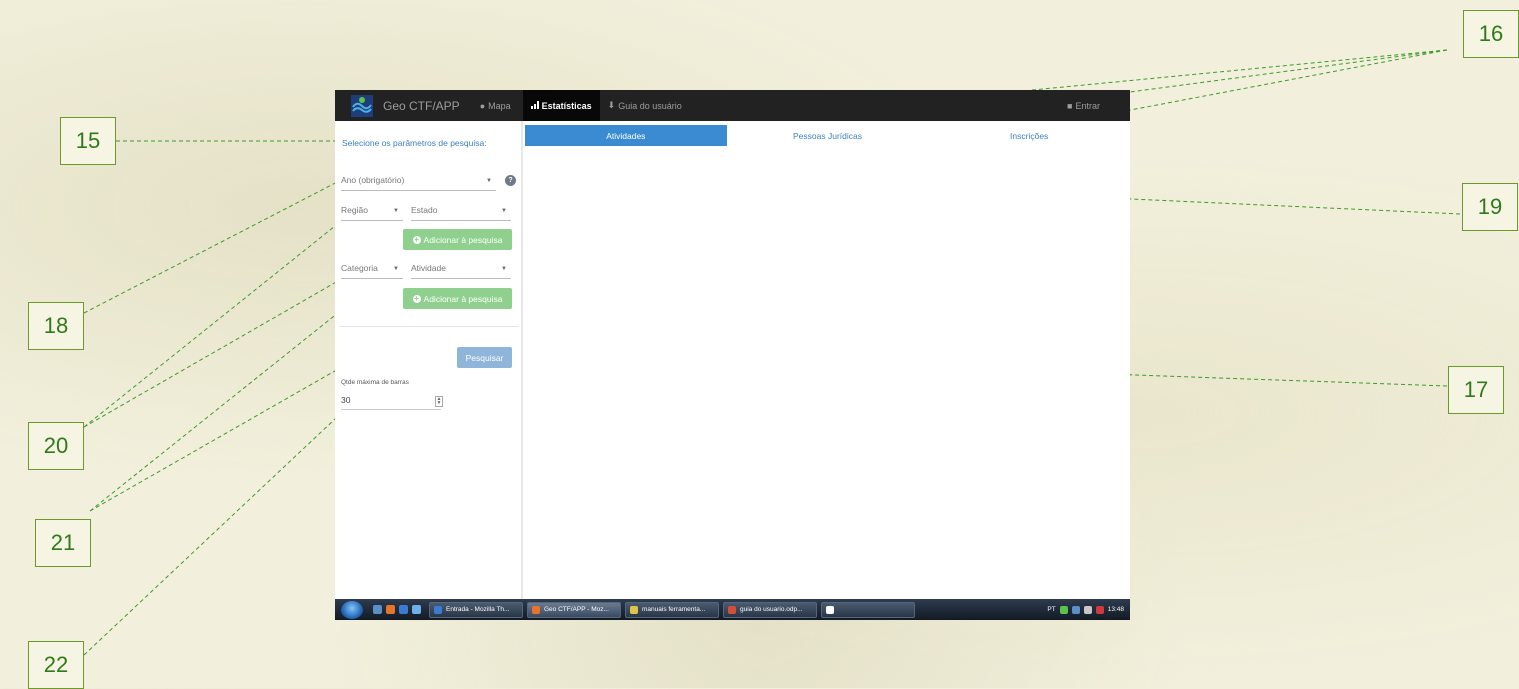 This screenshot has height=689, width=1519. What do you see at coordinates (377, 609) in the screenshot?
I see `show-desktop-icon` at bounding box center [377, 609].